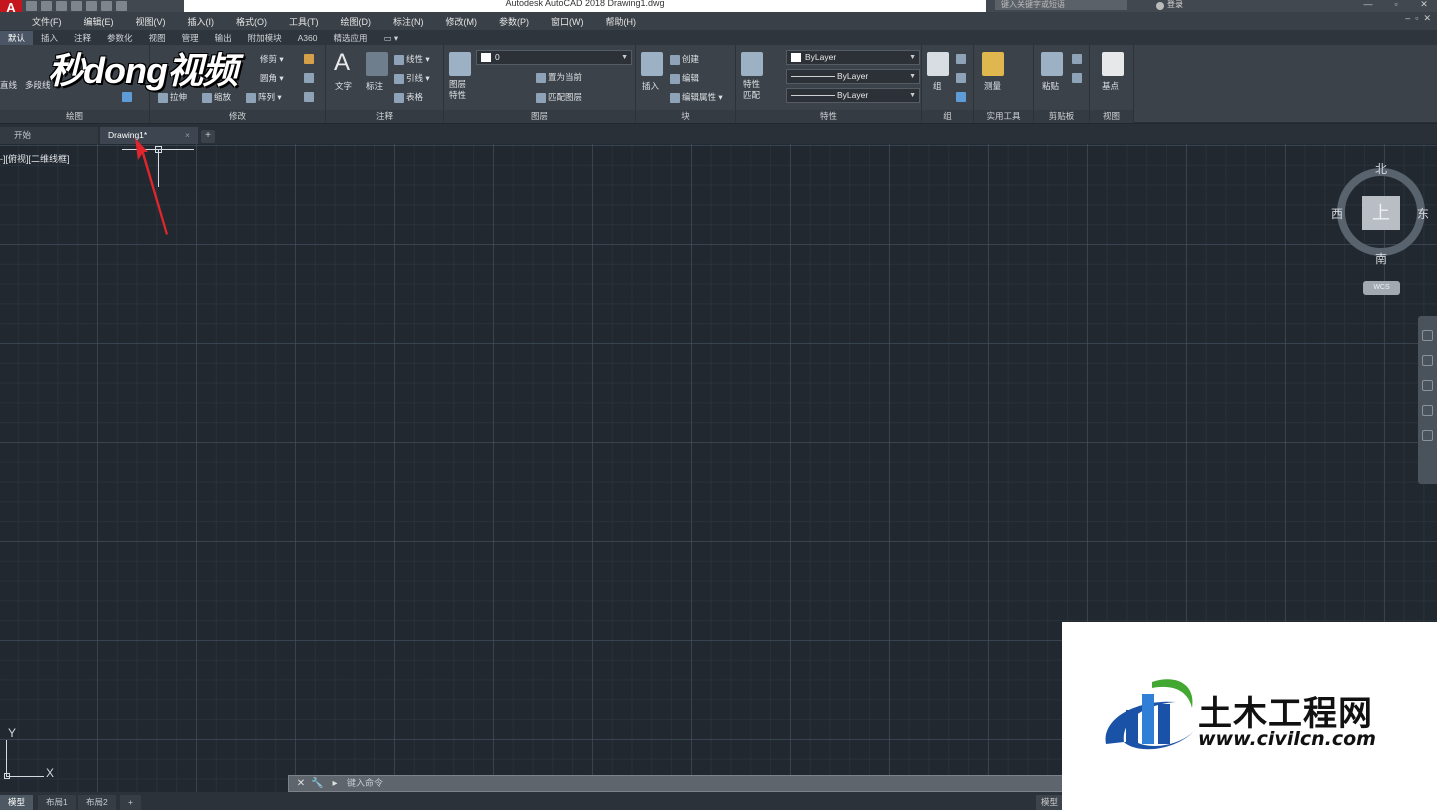  What do you see at coordinates (1381, 168) in the screenshot?
I see `viewcube-north: 北` at bounding box center [1381, 168].